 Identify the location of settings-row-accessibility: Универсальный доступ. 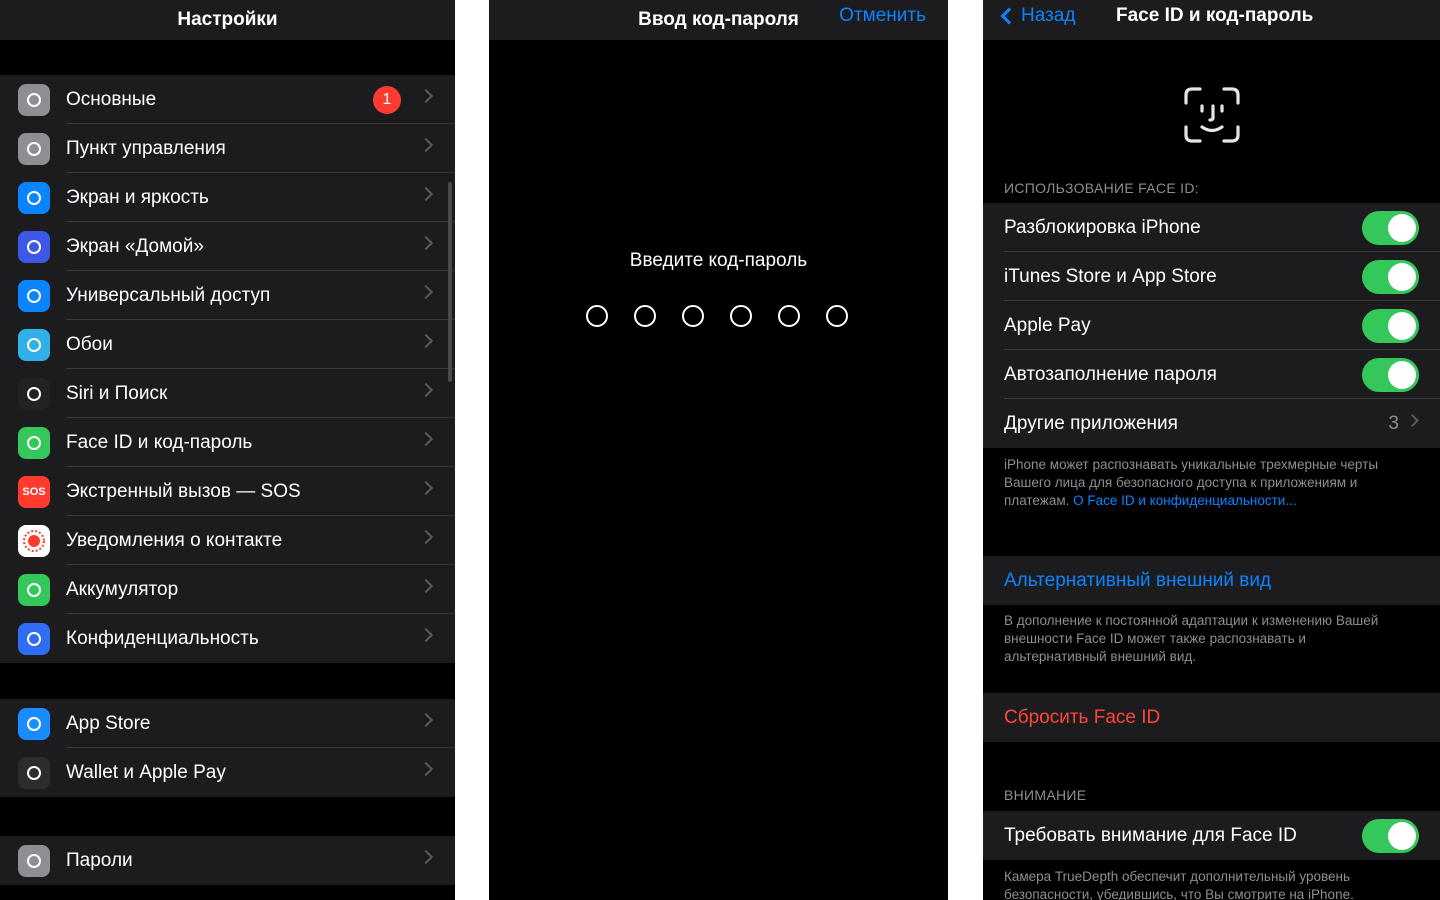
(227, 295).